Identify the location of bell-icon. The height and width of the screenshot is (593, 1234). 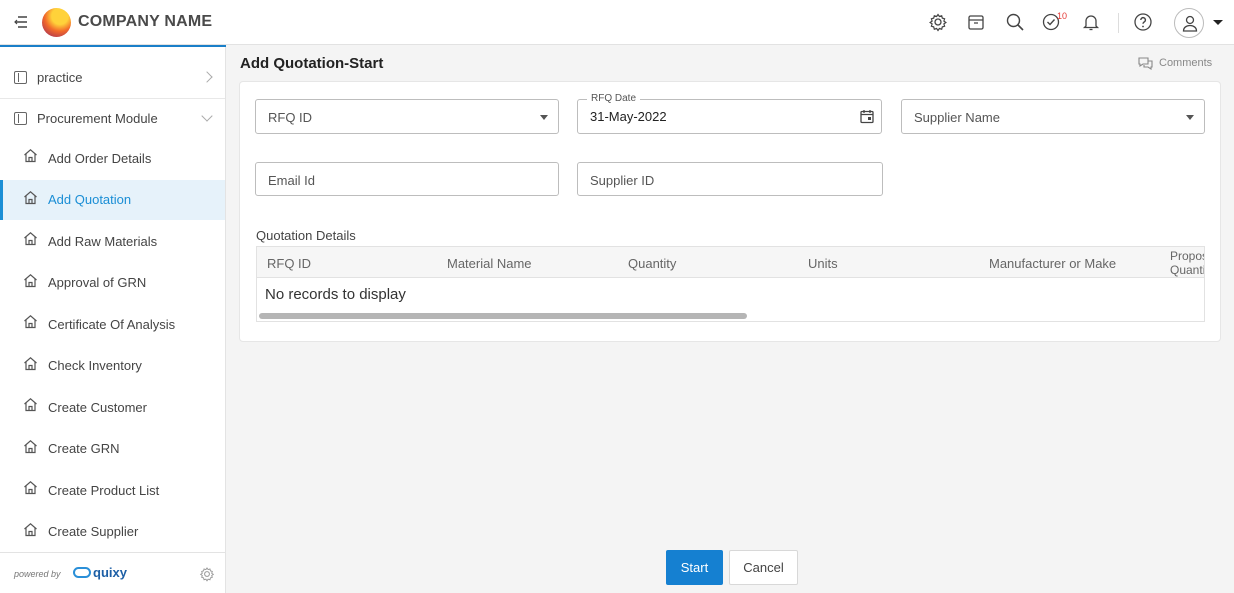
(1091, 22).